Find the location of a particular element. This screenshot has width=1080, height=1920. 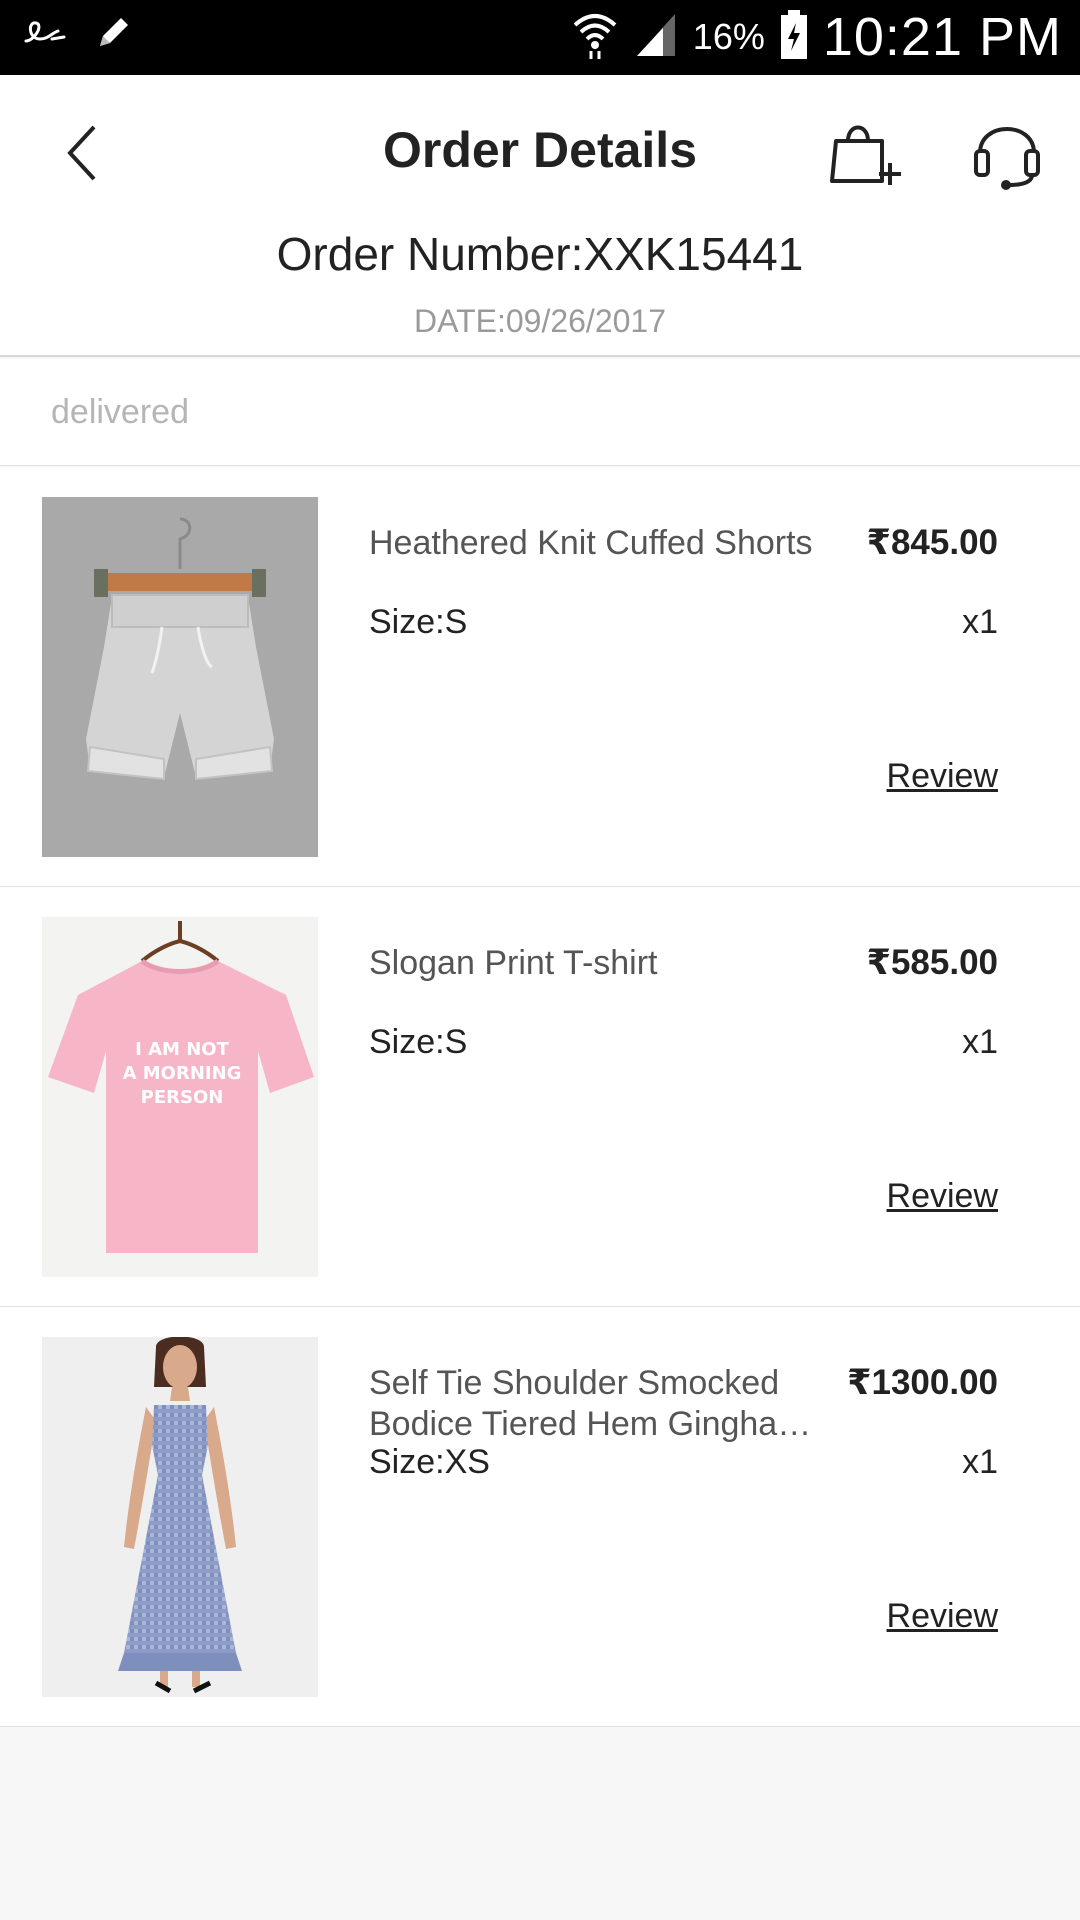

clock: 10:21 PM is located at coordinates (942, 37).